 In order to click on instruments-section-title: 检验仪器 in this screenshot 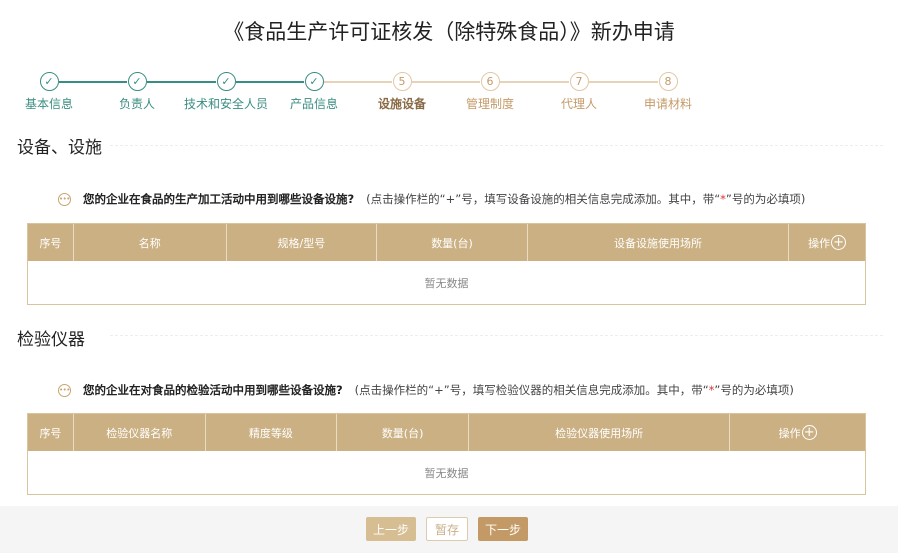, I will do `click(51, 340)`.